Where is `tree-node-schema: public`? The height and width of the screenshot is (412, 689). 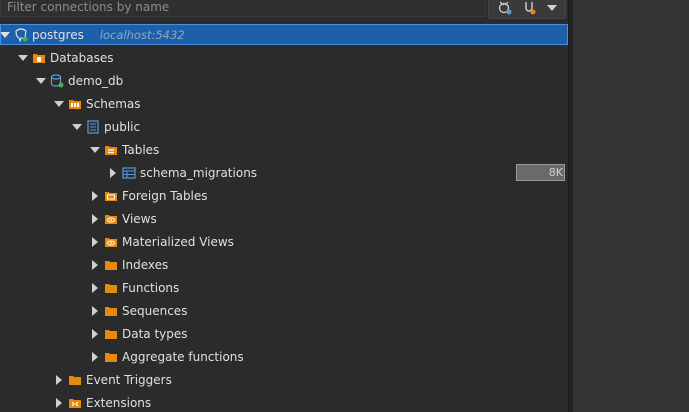 tree-node-schema: public is located at coordinates (284, 126).